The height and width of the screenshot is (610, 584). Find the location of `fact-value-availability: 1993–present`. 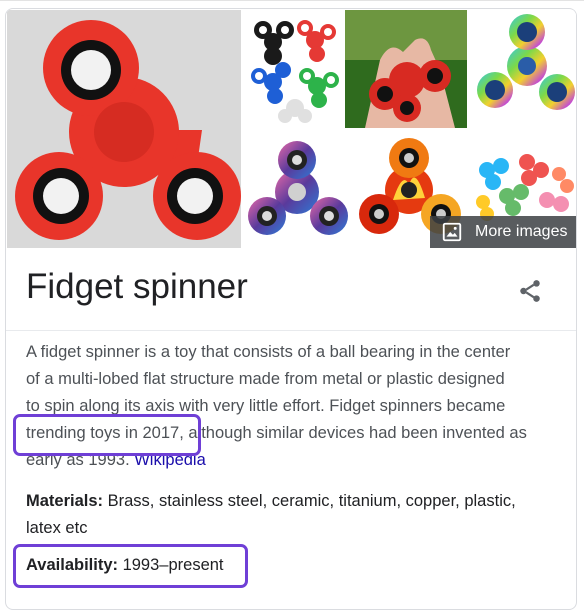

fact-value-availability: 1993–present is located at coordinates (171, 565).